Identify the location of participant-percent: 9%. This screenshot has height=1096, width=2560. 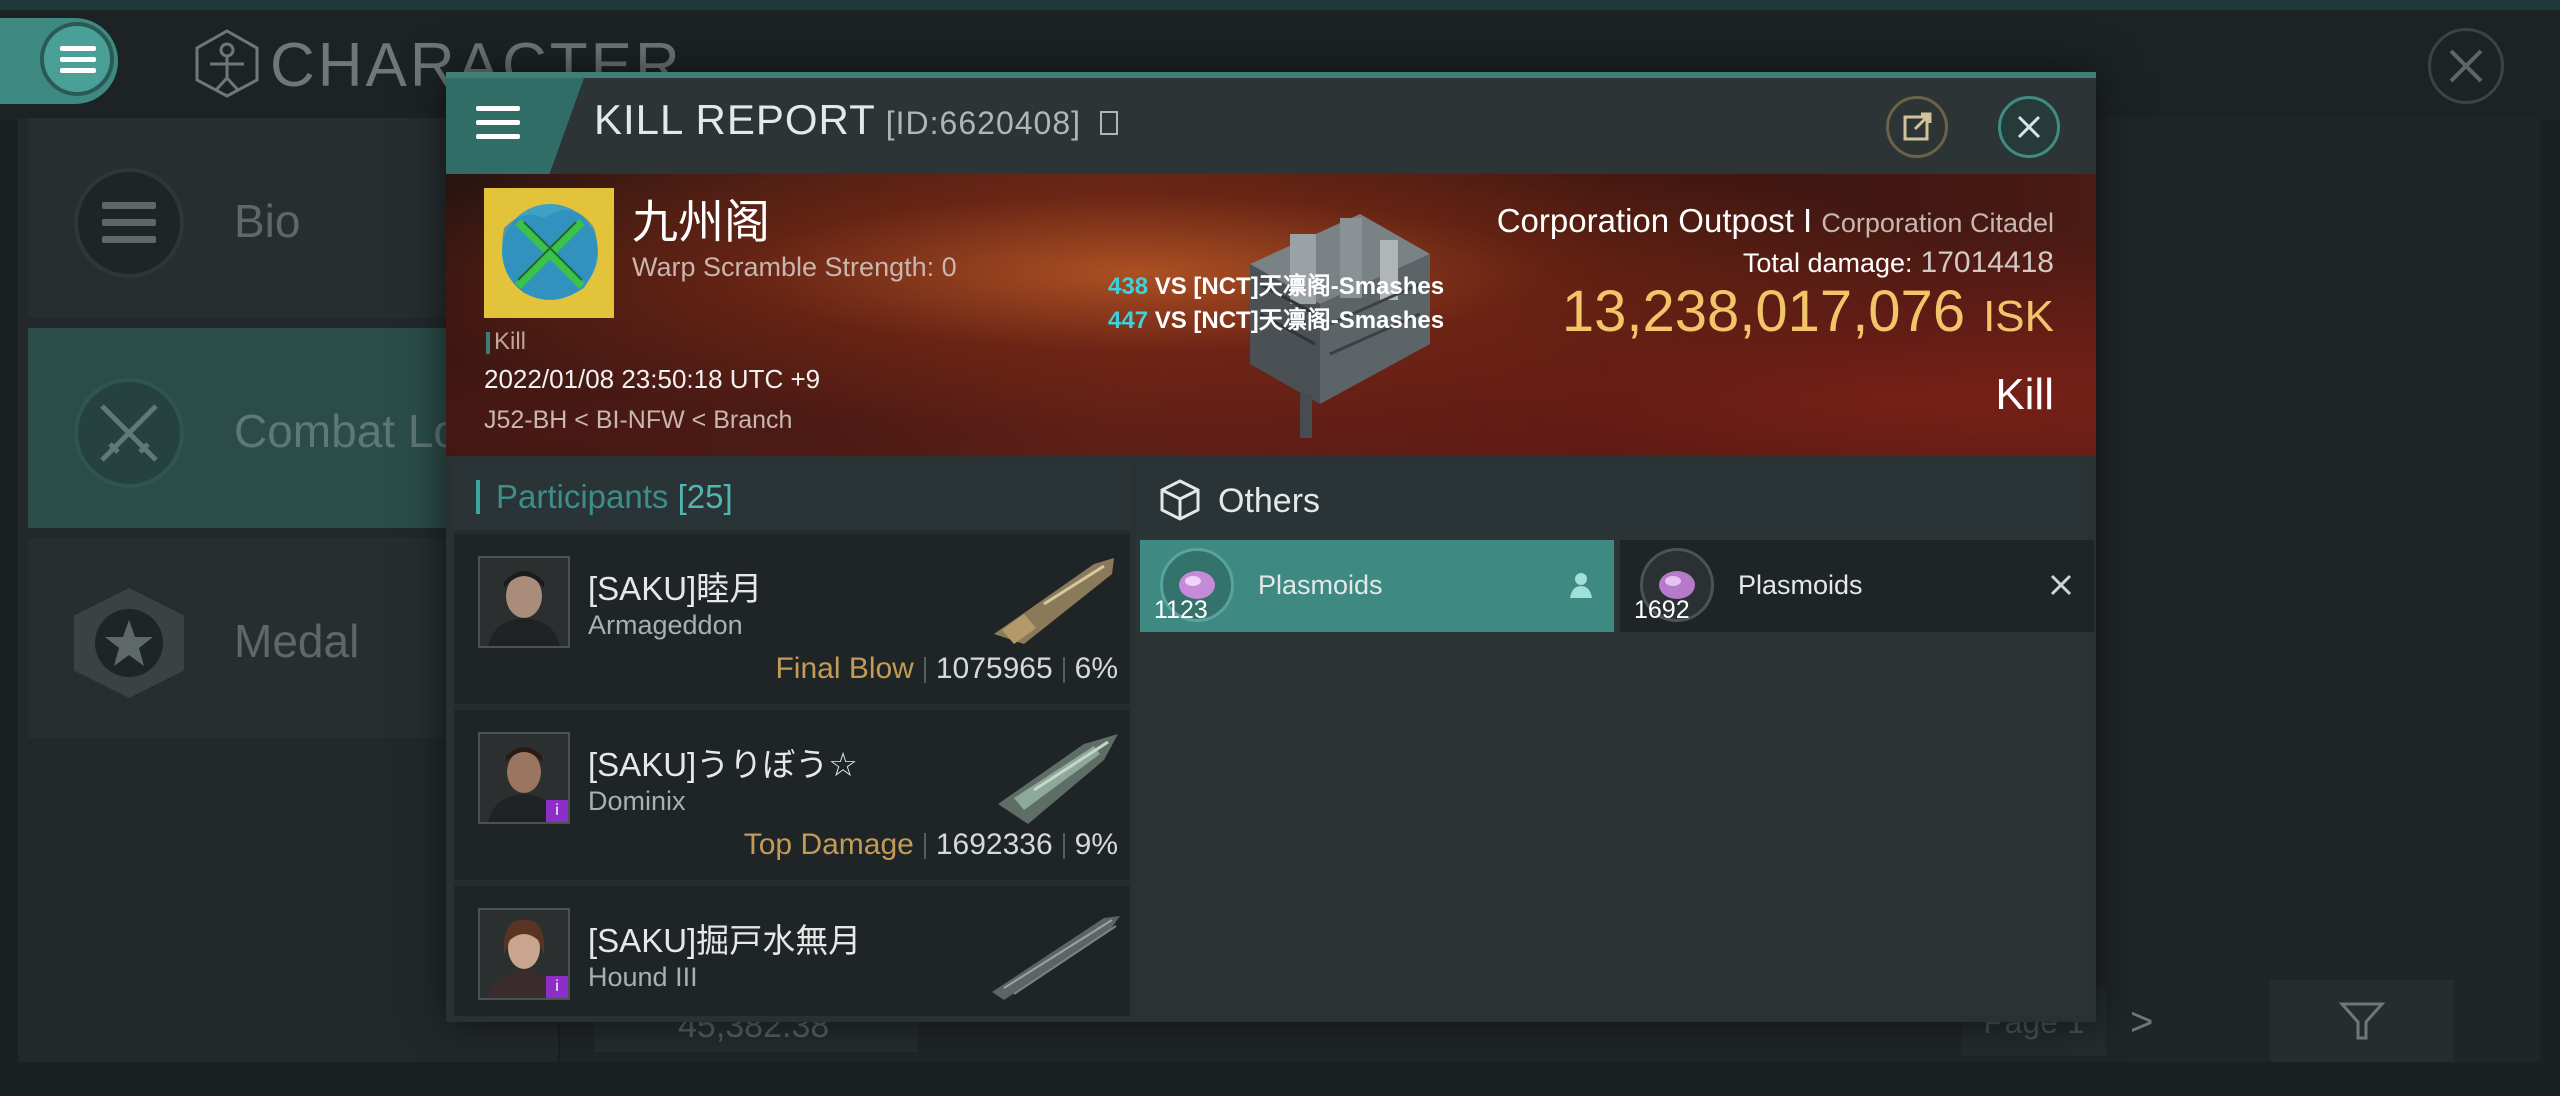
(1096, 844).